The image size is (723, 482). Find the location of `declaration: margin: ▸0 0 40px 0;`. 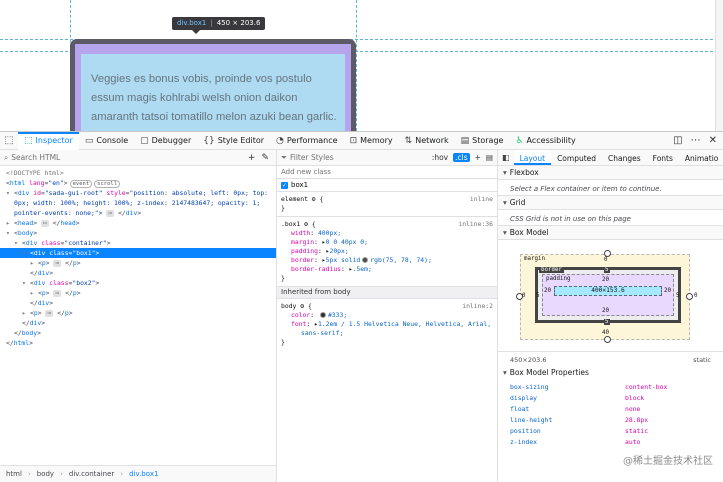

declaration: margin: ▸0 0 40px 0; is located at coordinates (387, 242).